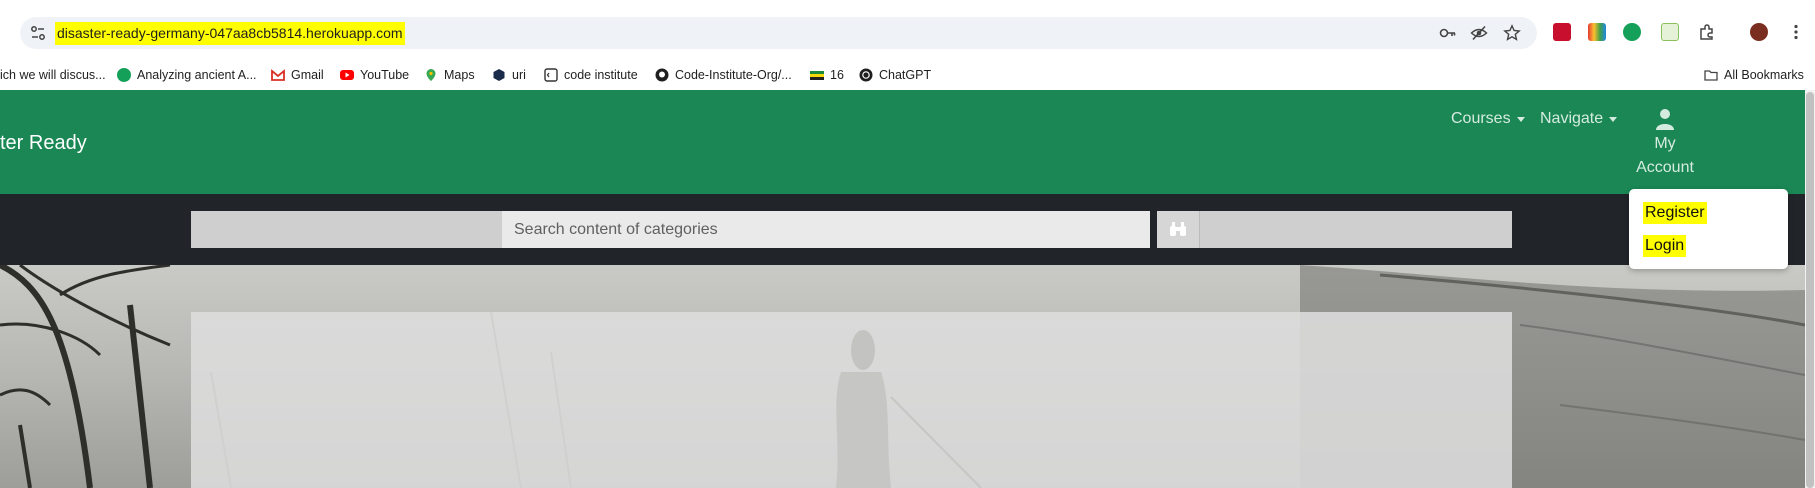 This screenshot has width=1815, height=488. I want to click on bookmark-label: ChatGPT, so click(905, 75).